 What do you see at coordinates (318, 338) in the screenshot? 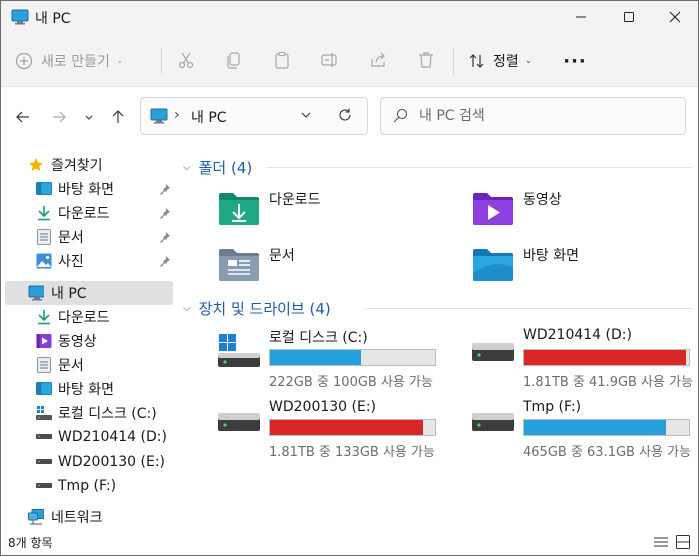
I see `drive-label: 로컬 디스크 (C:)` at bounding box center [318, 338].